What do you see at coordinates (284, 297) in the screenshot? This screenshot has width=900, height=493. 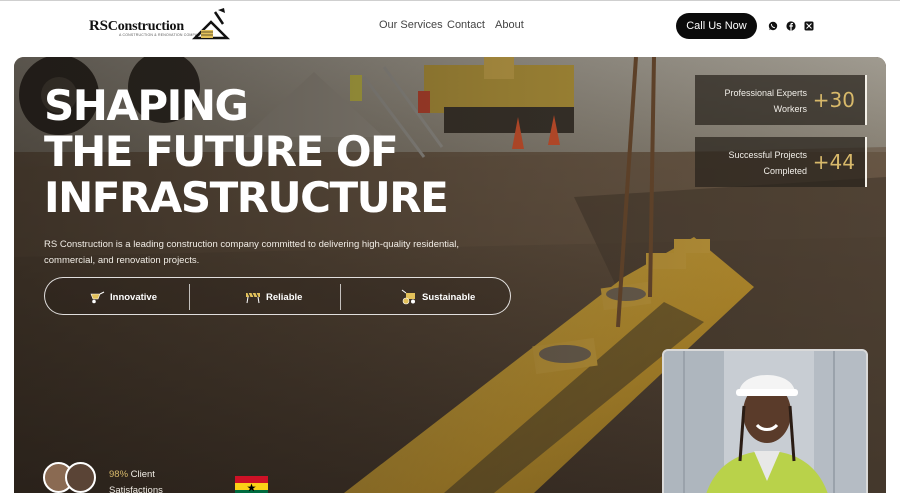 I see `feature-reliable-label: Reliable` at bounding box center [284, 297].